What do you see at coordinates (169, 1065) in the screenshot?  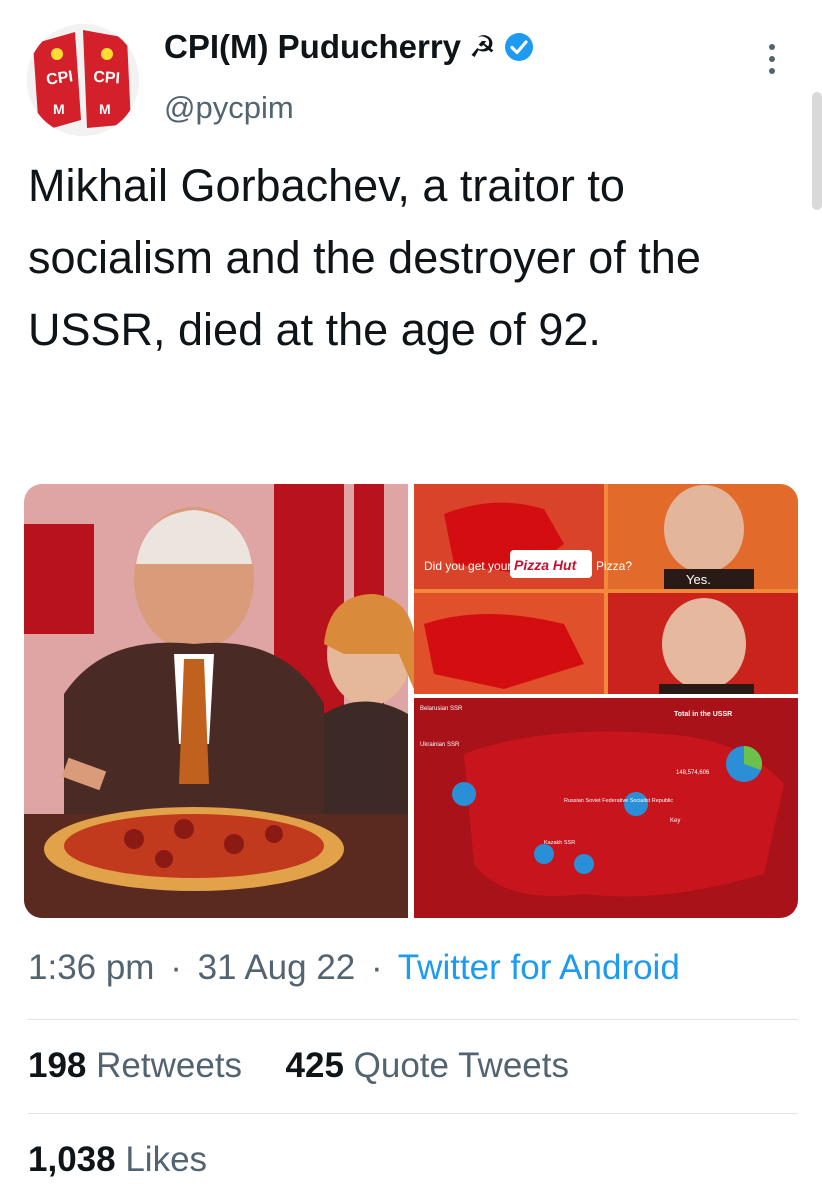 I see `retweets-label: Retweets` at bounding box center [169, 1065].